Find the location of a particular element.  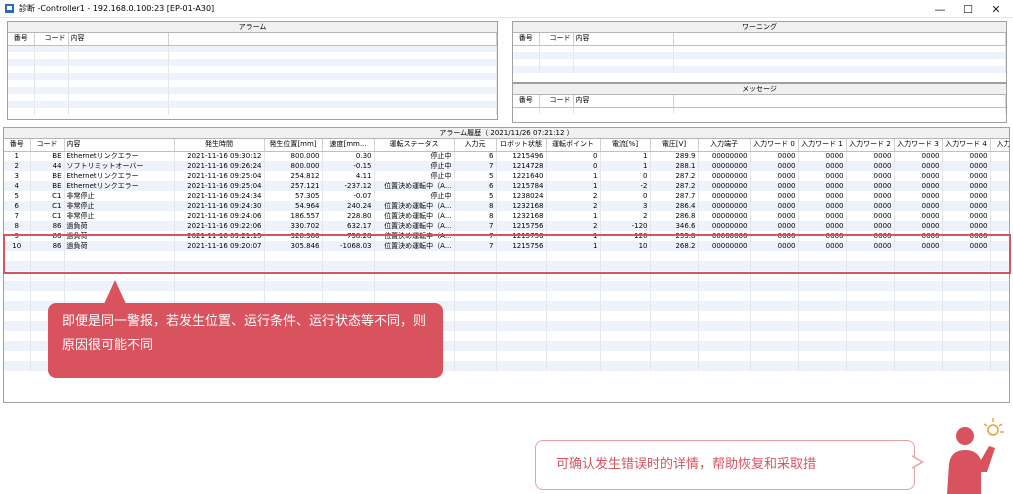

warning-col-content: 内容 is located at coordinates (623, 39).